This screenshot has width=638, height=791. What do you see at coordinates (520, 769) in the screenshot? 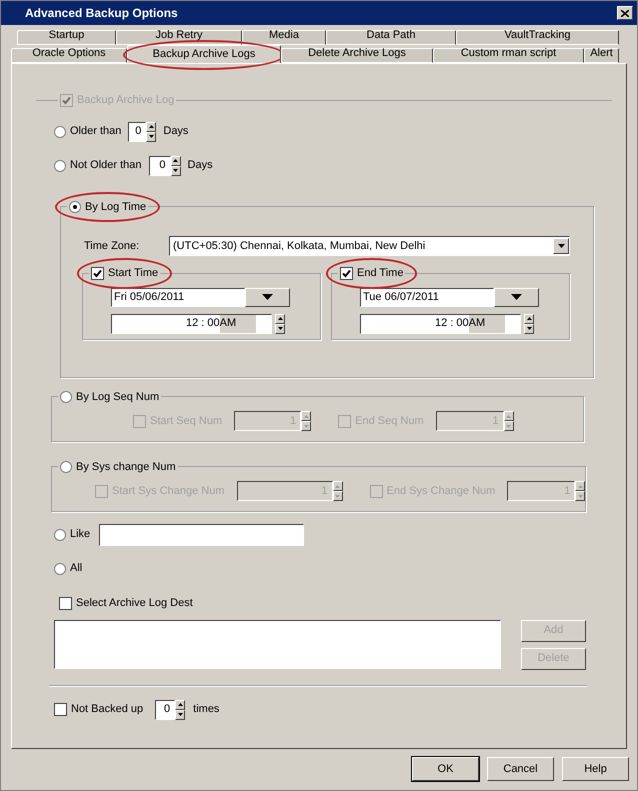
I see `dialog-button: Cancel` at bounding box center [520, 769].